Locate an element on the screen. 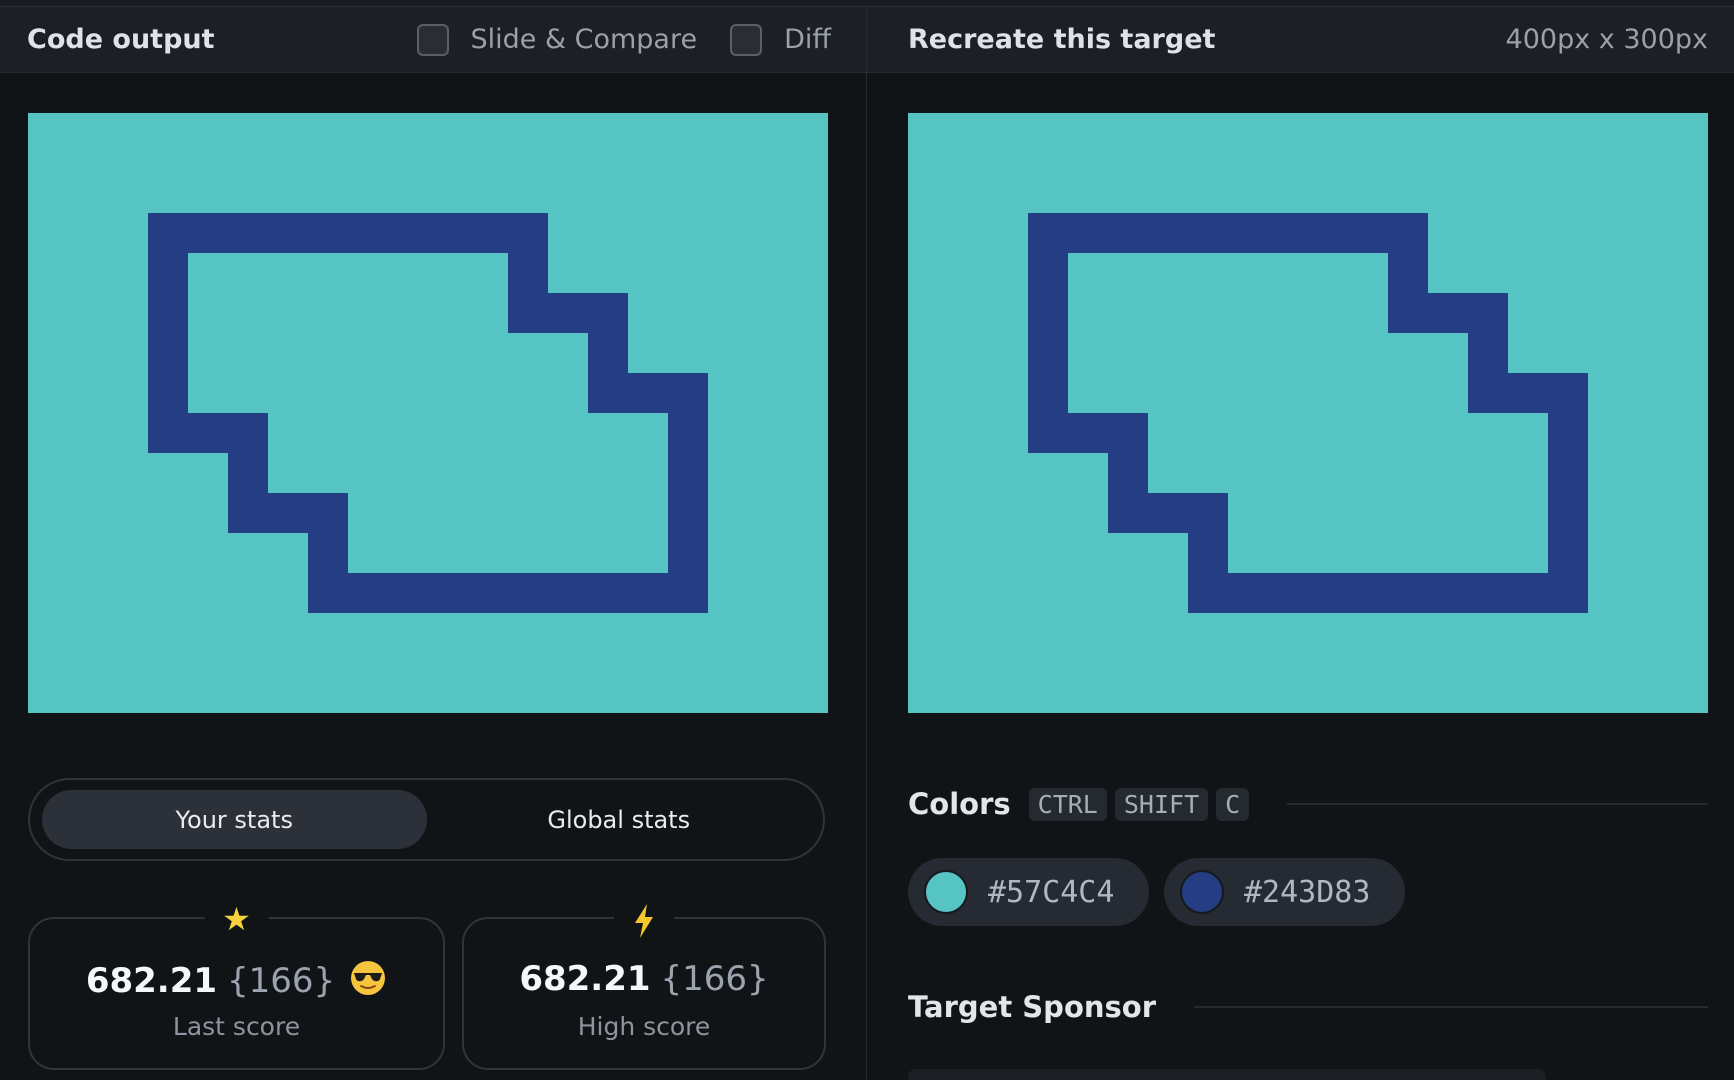  shortcut-key-ctrl: CTRL is located at coordinates (1067, 804).